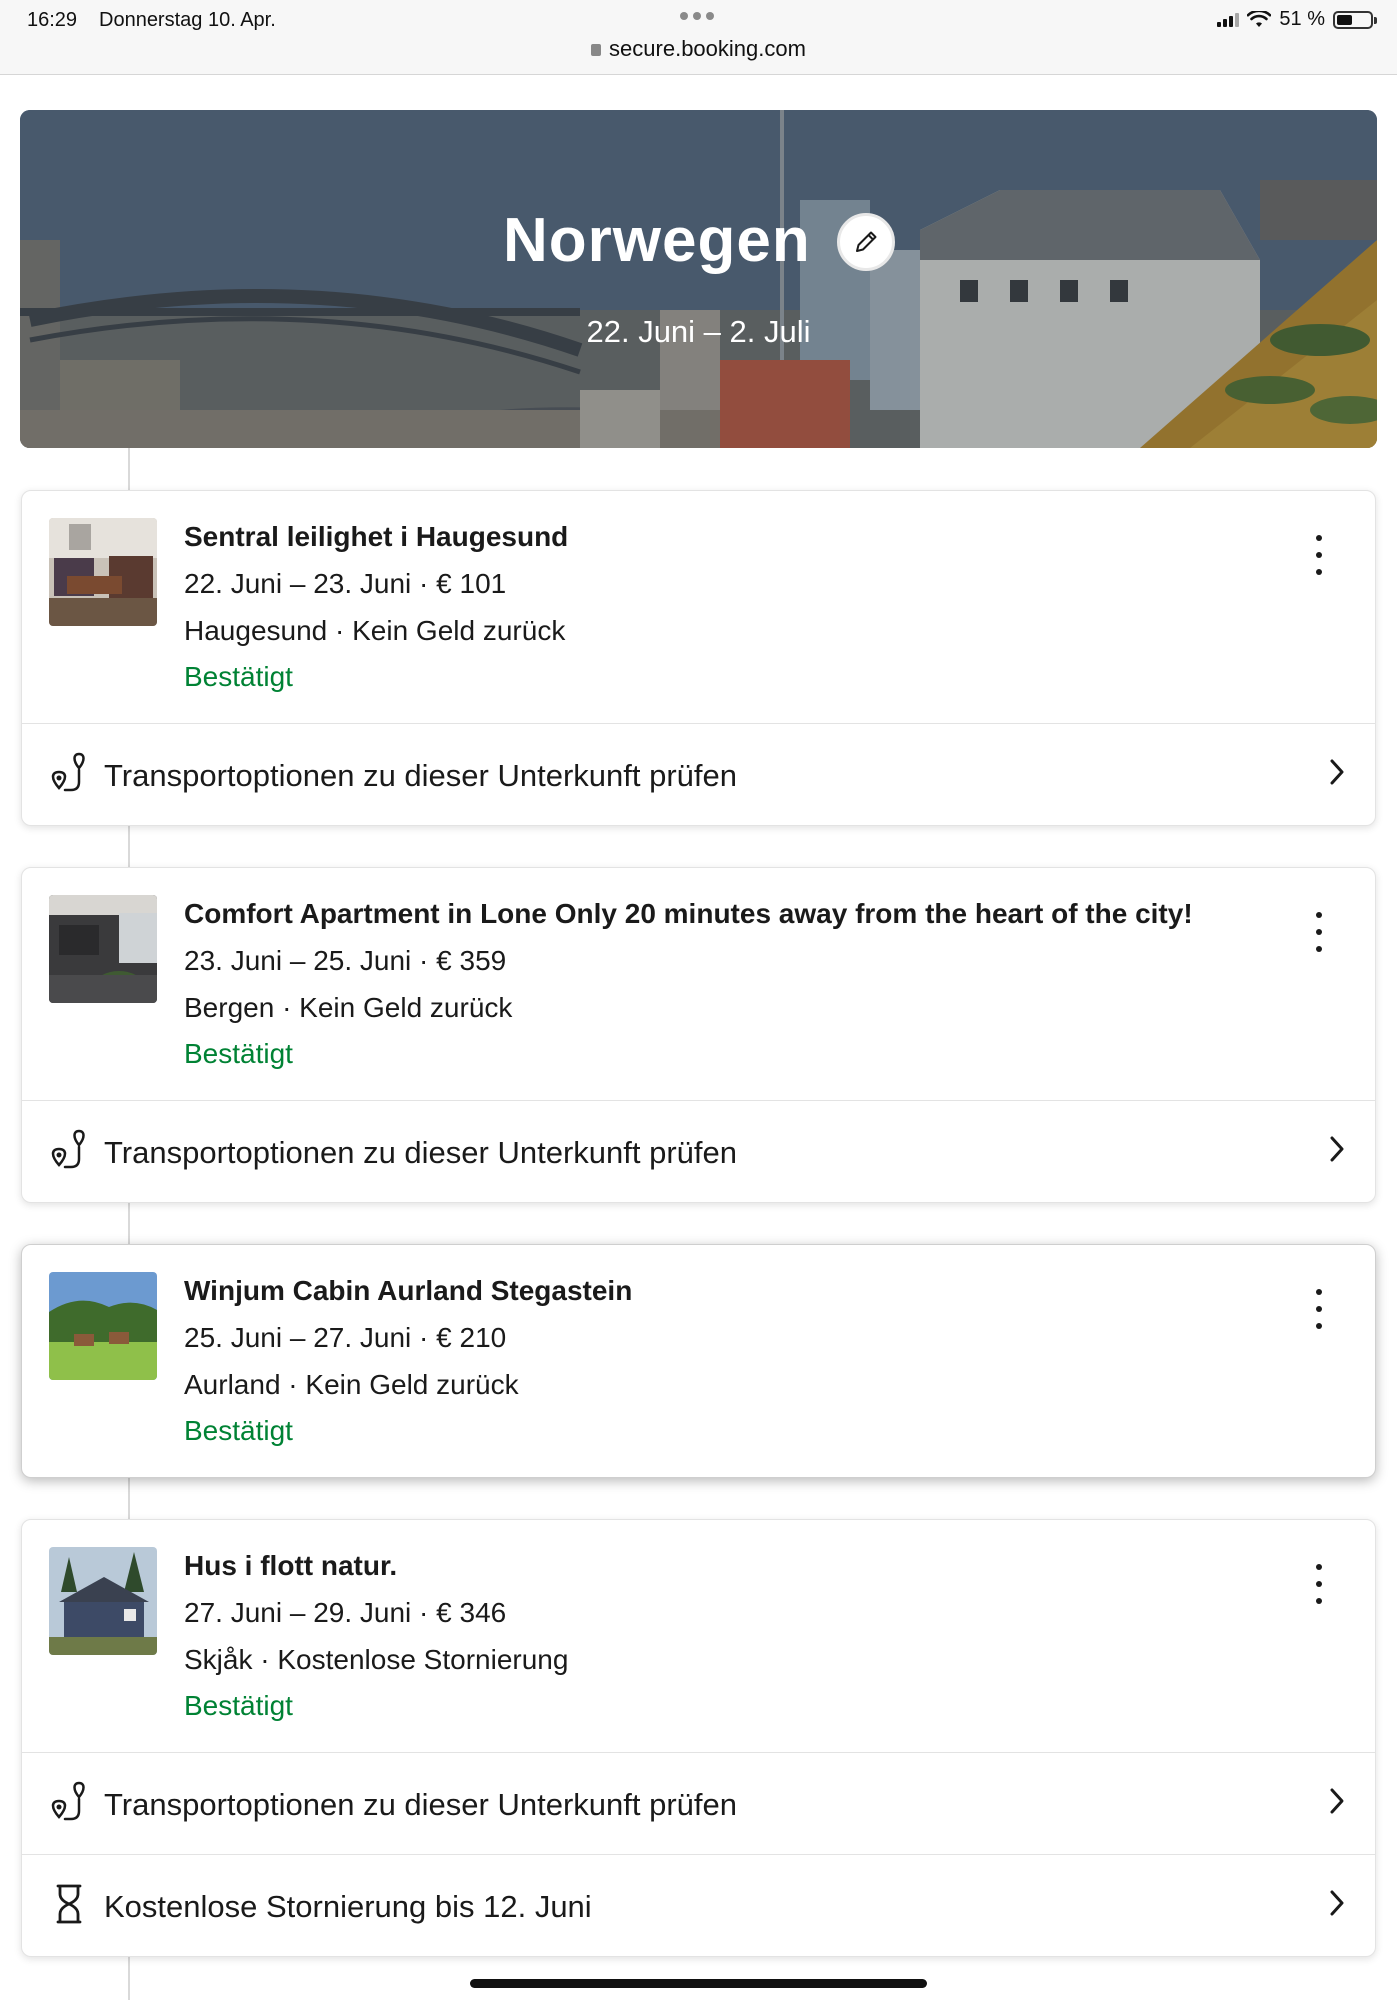 This screenshot has height=2000, width=1397. What do you see at coordinates (52, 20) in the screenshot?
I see `status-time: 16:29` at bounding box center [52, 20].